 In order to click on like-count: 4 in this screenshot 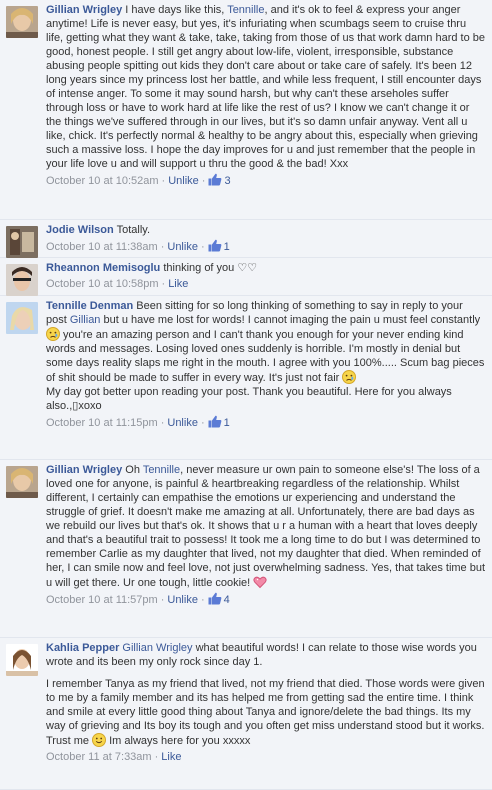, I will do `click(219, 599)`.